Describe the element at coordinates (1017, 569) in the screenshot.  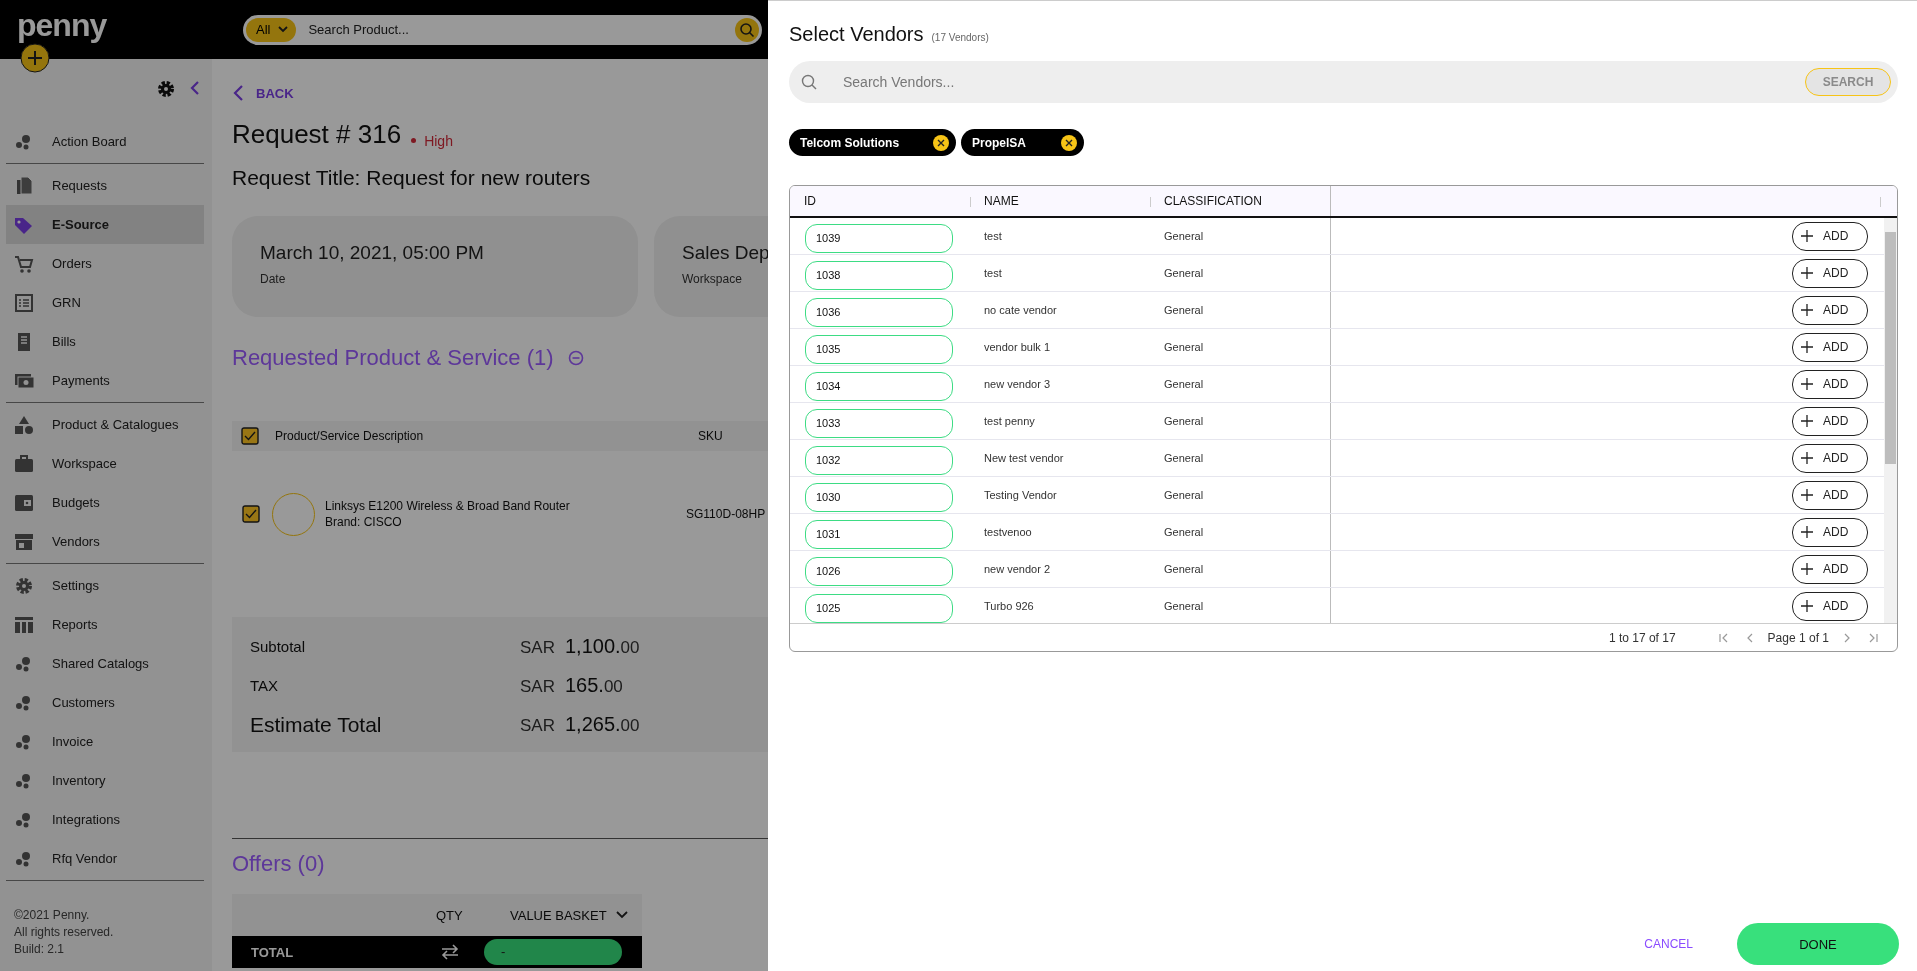
I see `table-cell: new vendor 2` at that location.